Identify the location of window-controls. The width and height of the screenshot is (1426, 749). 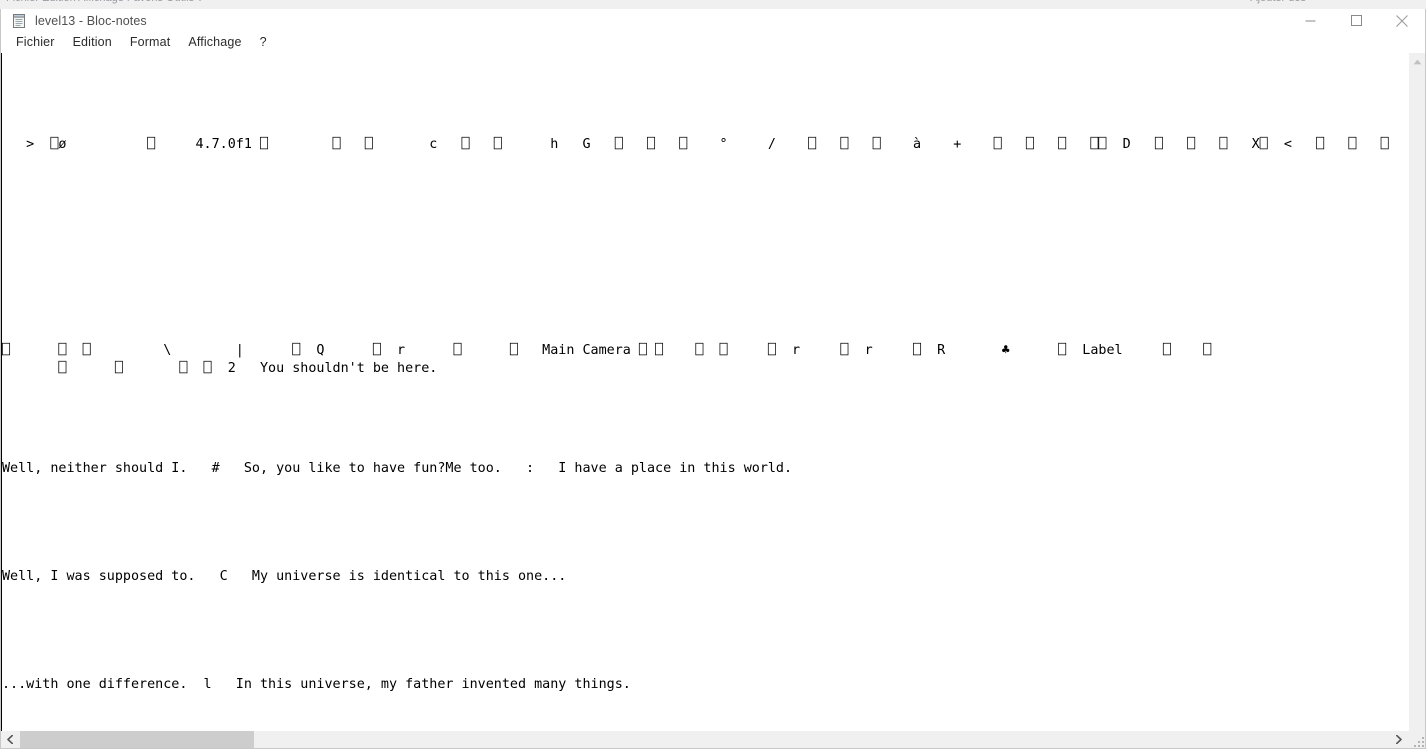
(1356, 20).